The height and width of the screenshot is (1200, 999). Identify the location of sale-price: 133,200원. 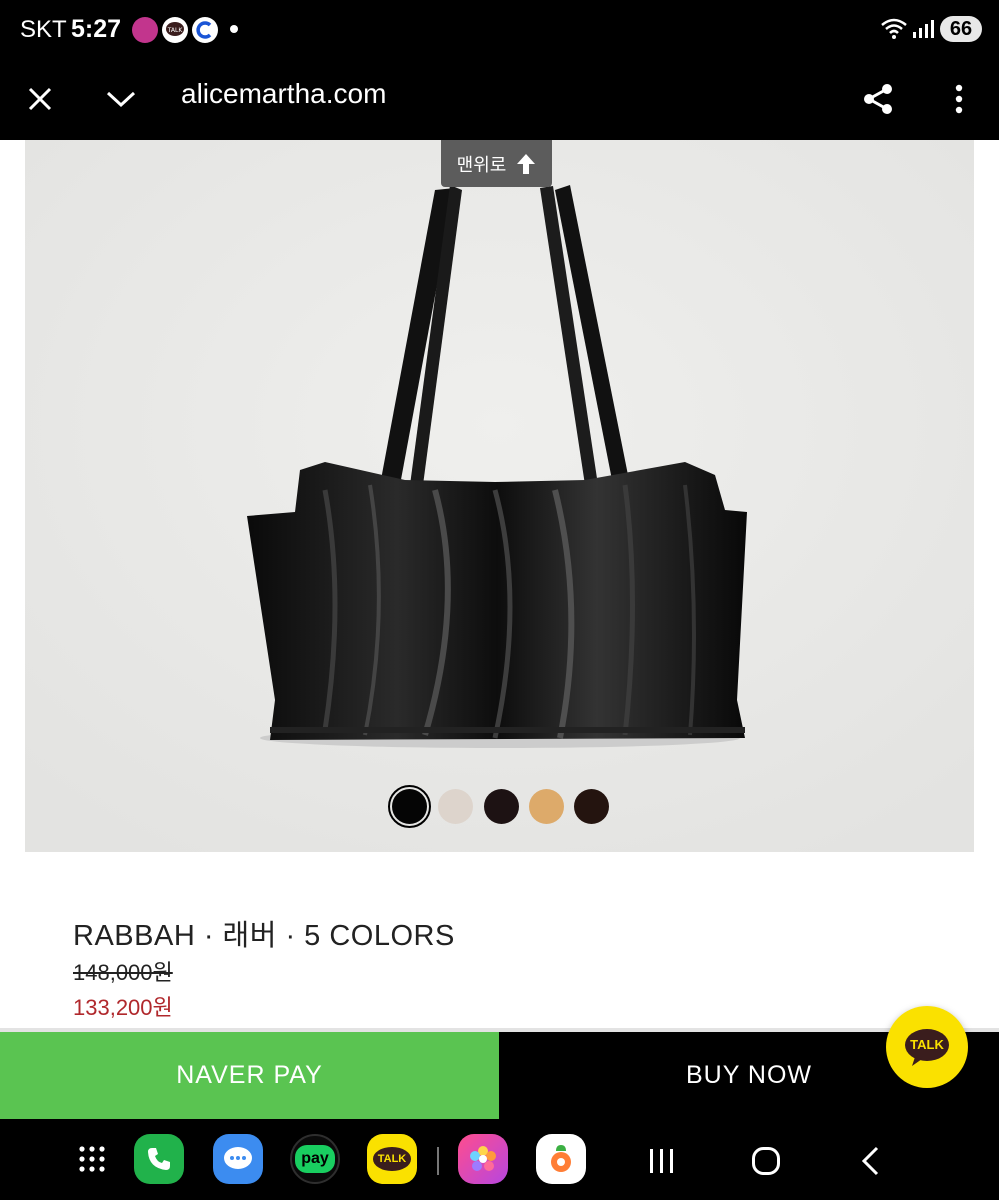
(123, 1007).